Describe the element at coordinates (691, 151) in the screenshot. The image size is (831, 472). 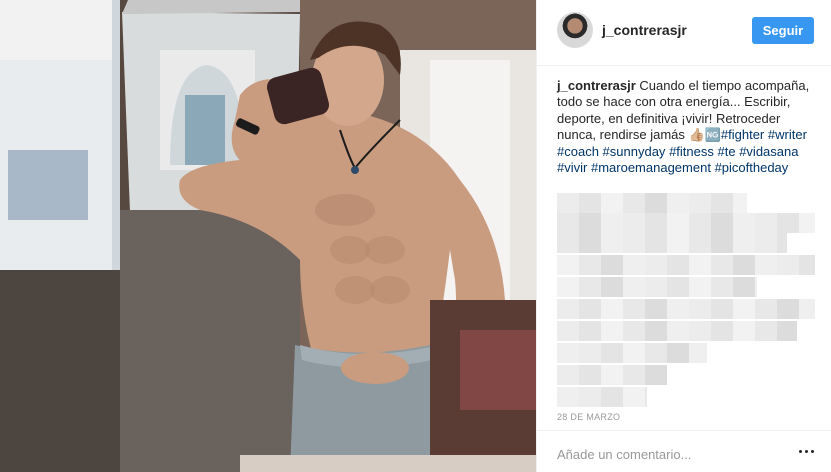
I see `hashtag-link: #fitness` at that location.